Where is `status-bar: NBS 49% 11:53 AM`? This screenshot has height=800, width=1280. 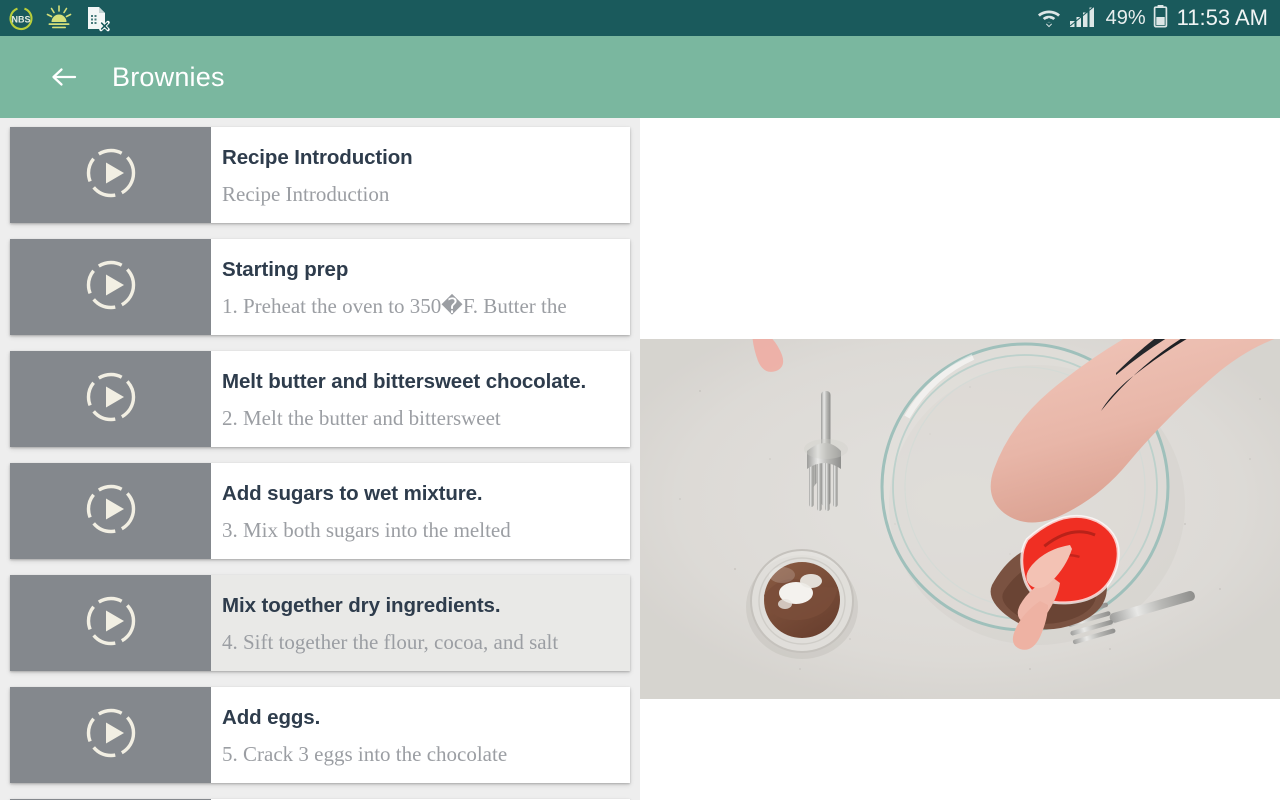 status-bar: NBS 49% 11:53 AM is located at coordinates (640, 18).